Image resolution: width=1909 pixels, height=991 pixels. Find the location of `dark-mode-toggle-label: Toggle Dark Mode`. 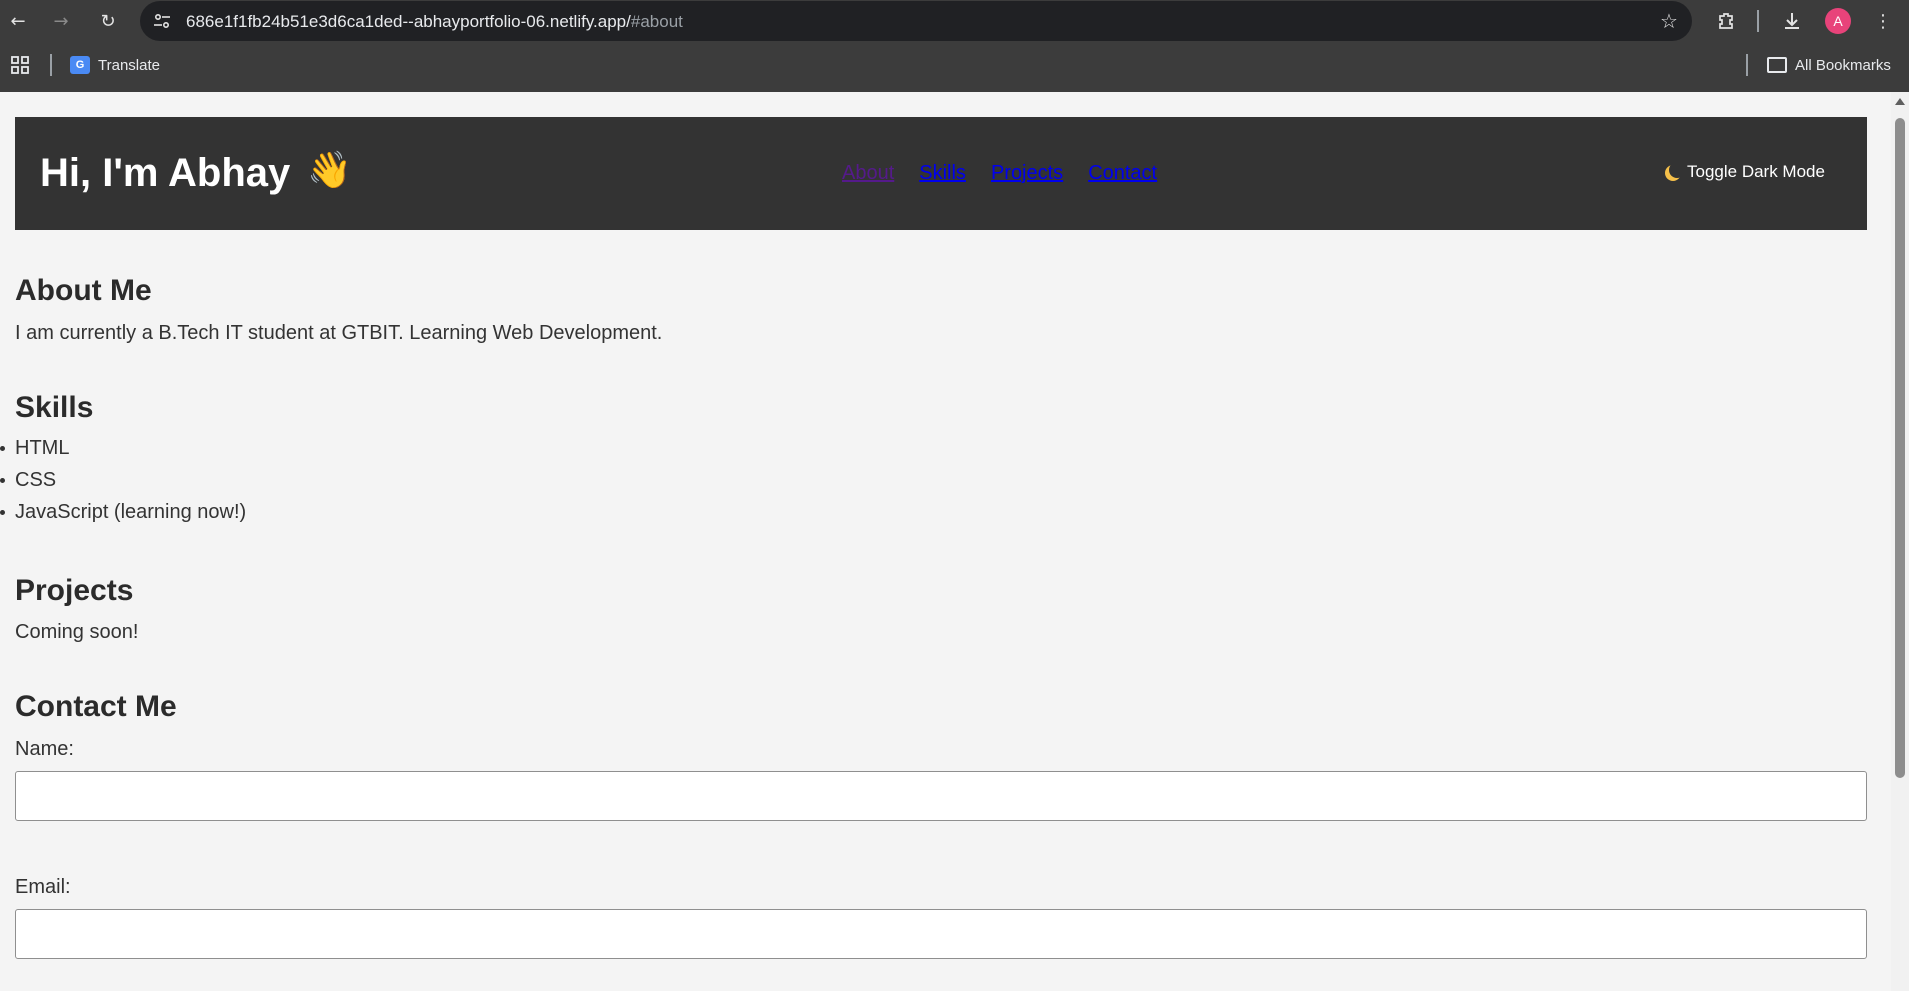

dark-mode-toggle-label: Toggle Dark Mode is located at coordinates (1756, 171).